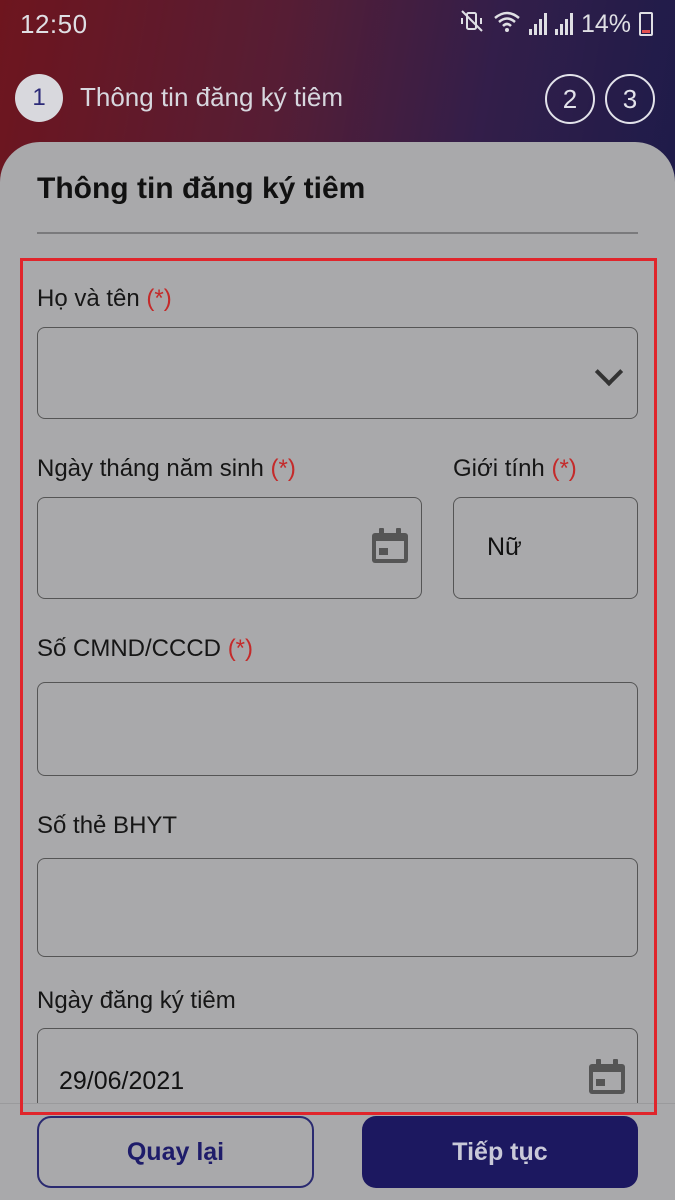 The height and width of the screenshot is (1200, 675). I want to click on full-name-select, so click(337, 373).